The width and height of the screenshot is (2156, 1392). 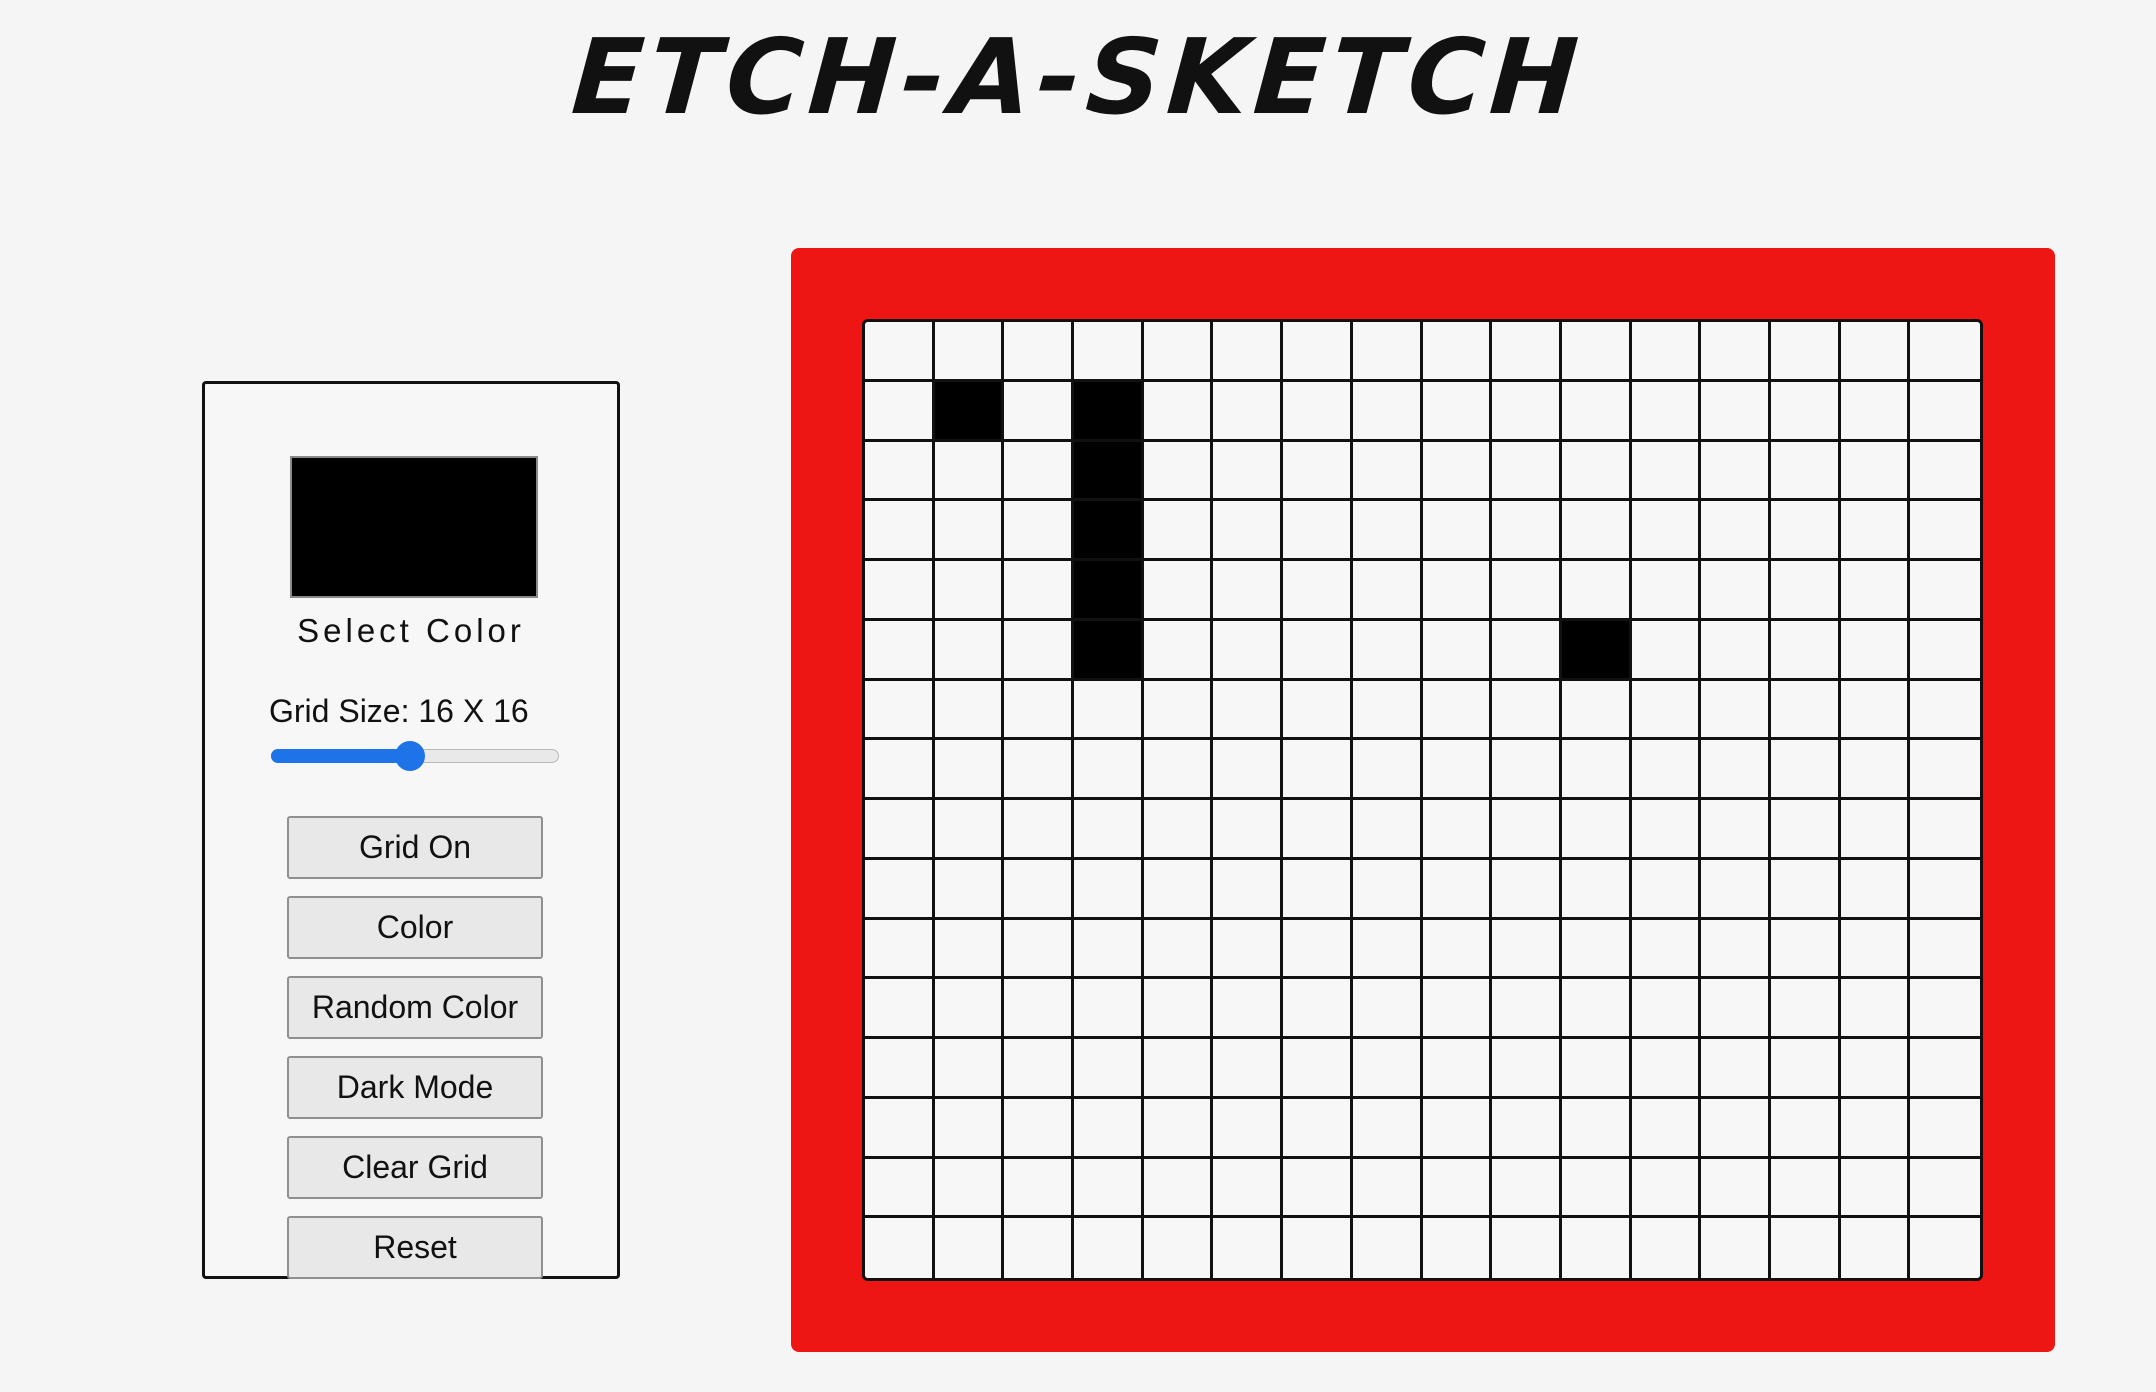 What do you see at coordinates (414, 527) in the screenshot?
I see `color-picker-swatch` at bounding box center [414, 527].